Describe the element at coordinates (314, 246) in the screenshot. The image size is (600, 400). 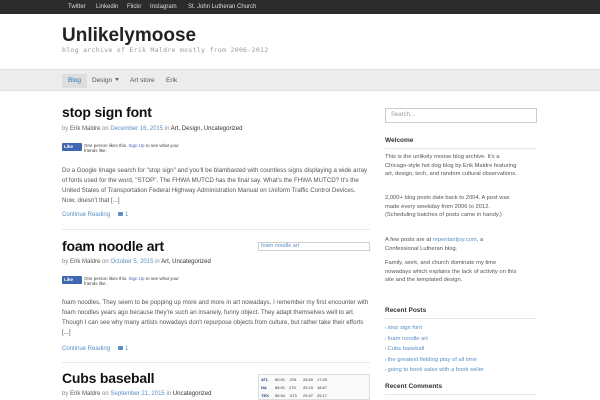
I see `post-thumbnail-link: foam noodle art` at that location.